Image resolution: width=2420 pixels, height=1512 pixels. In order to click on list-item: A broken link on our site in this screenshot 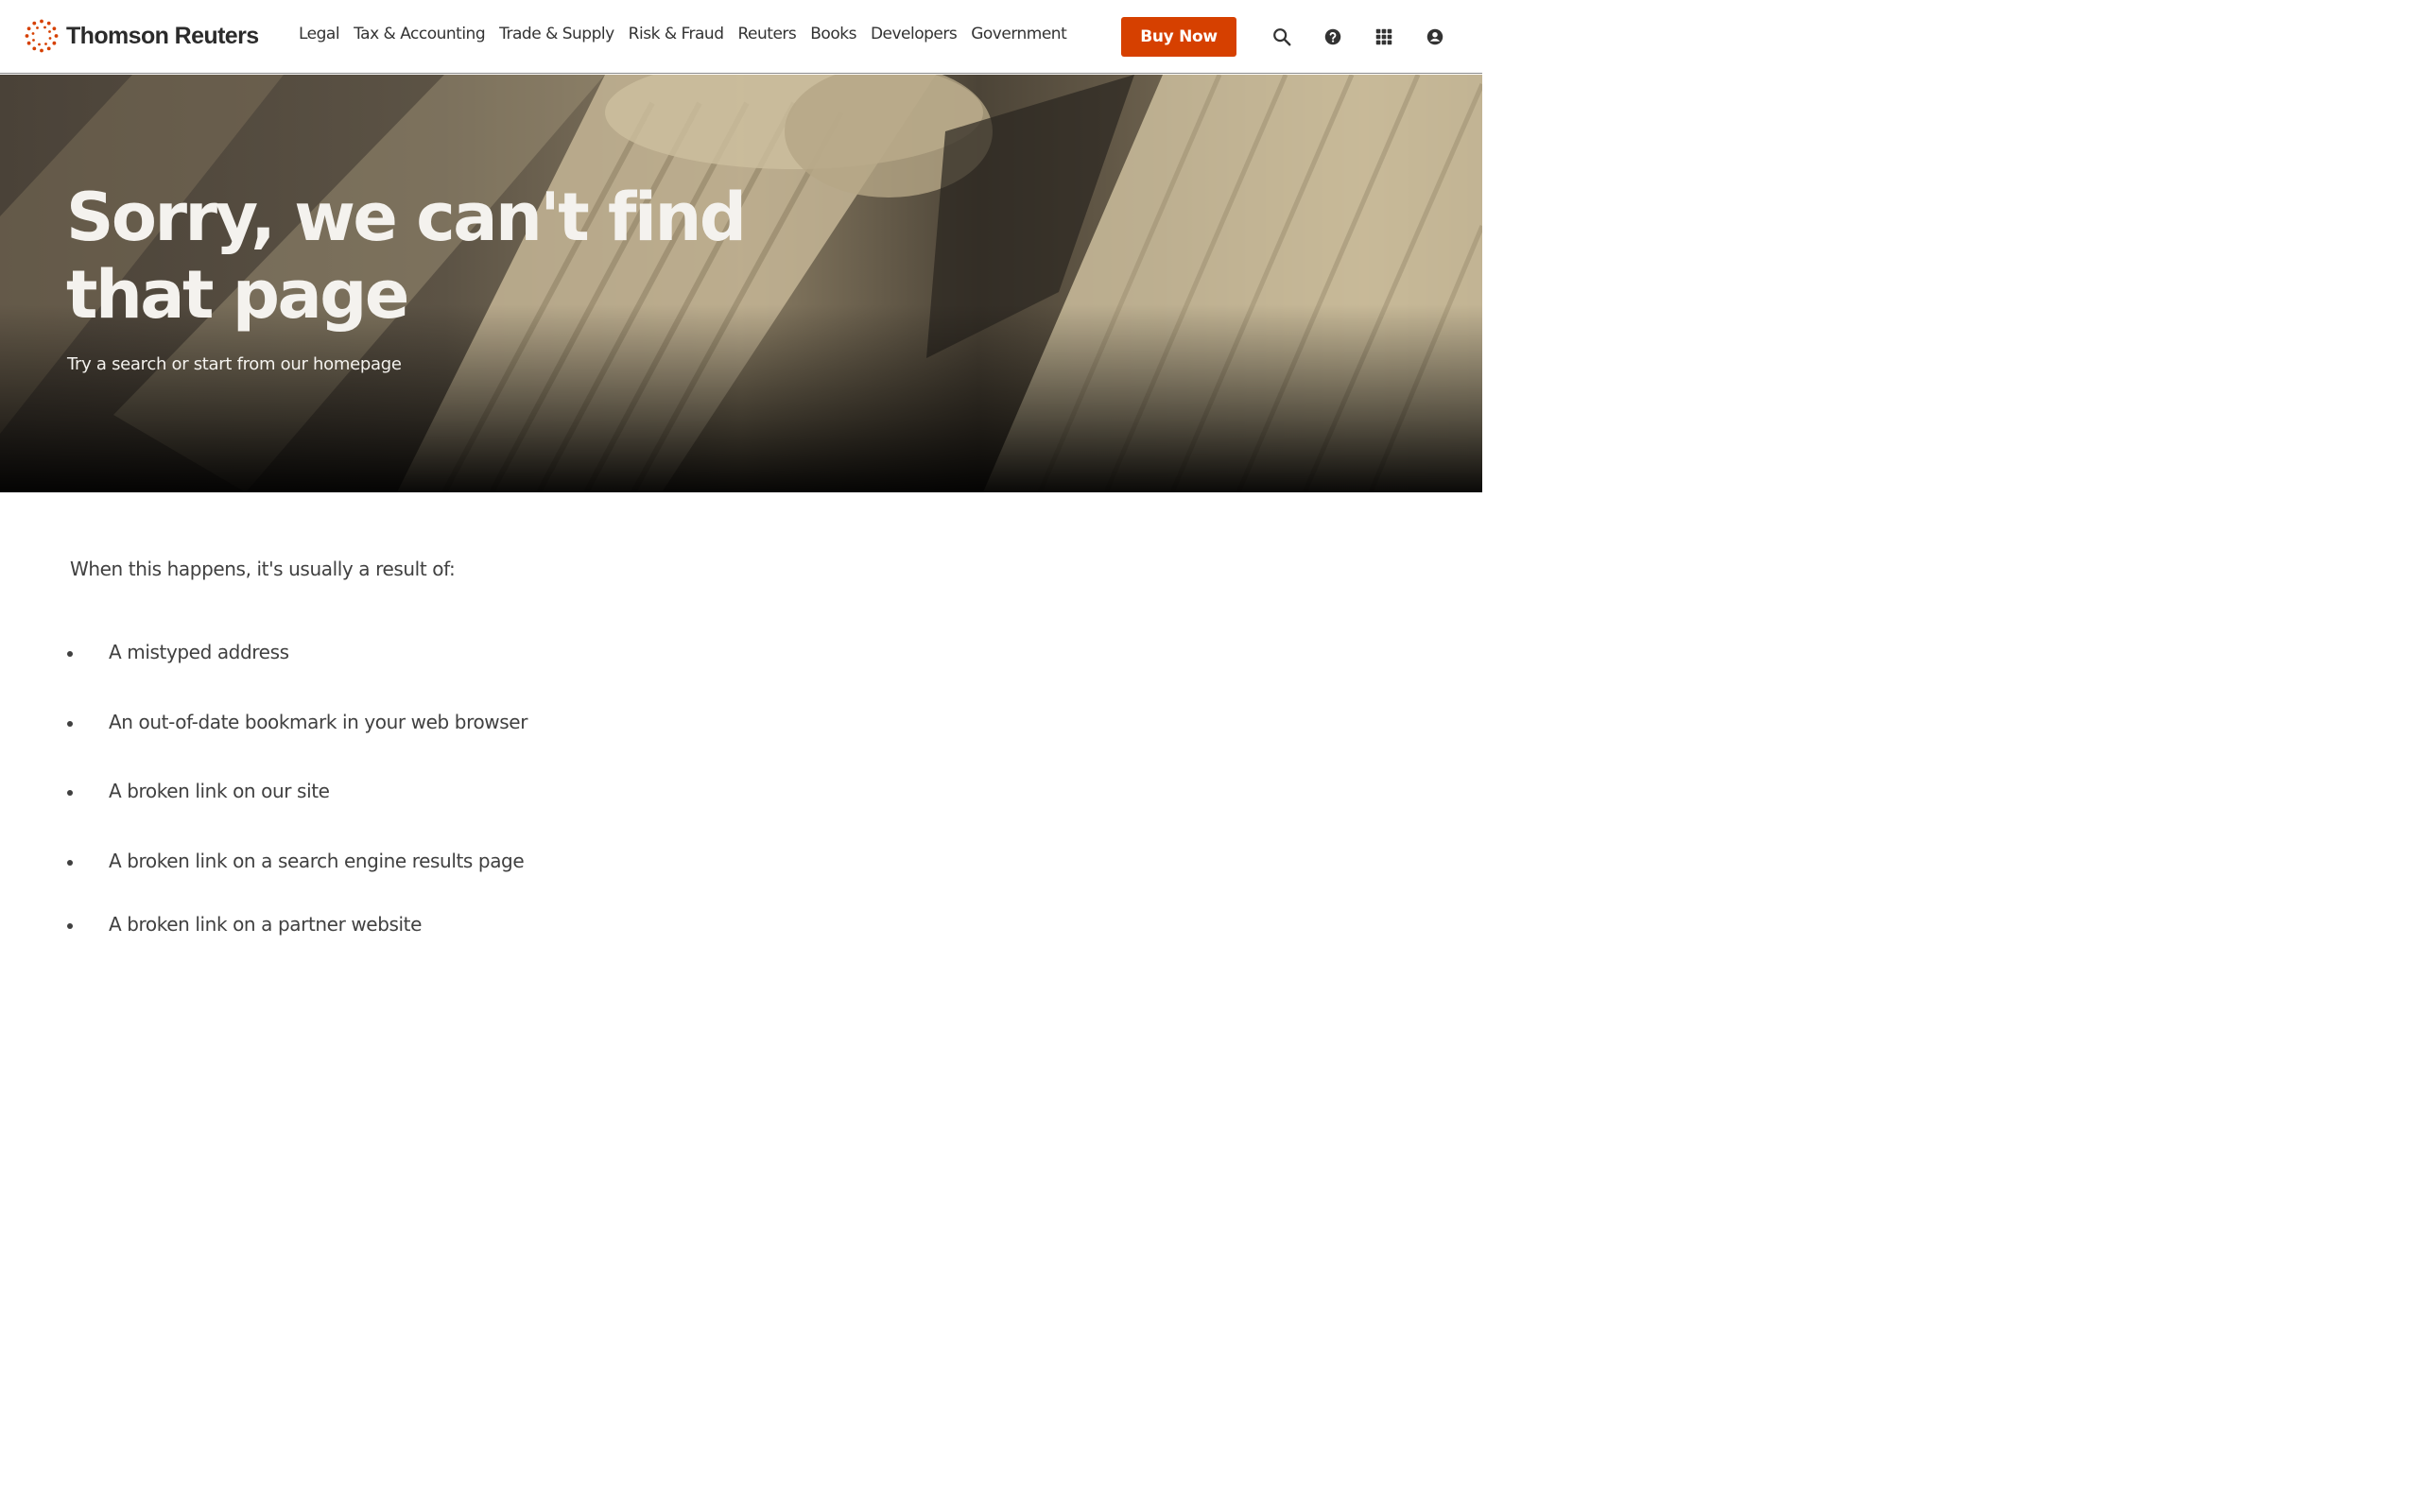, I will do `click(198, 791)`.